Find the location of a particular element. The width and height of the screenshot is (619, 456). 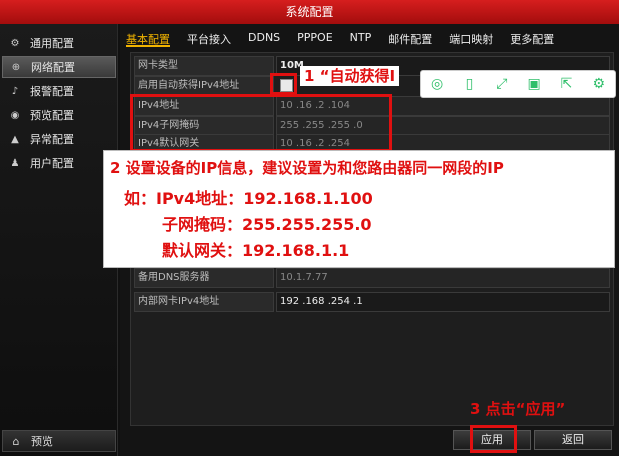

users-icon: ♟ is located at coordinates (15, 163).